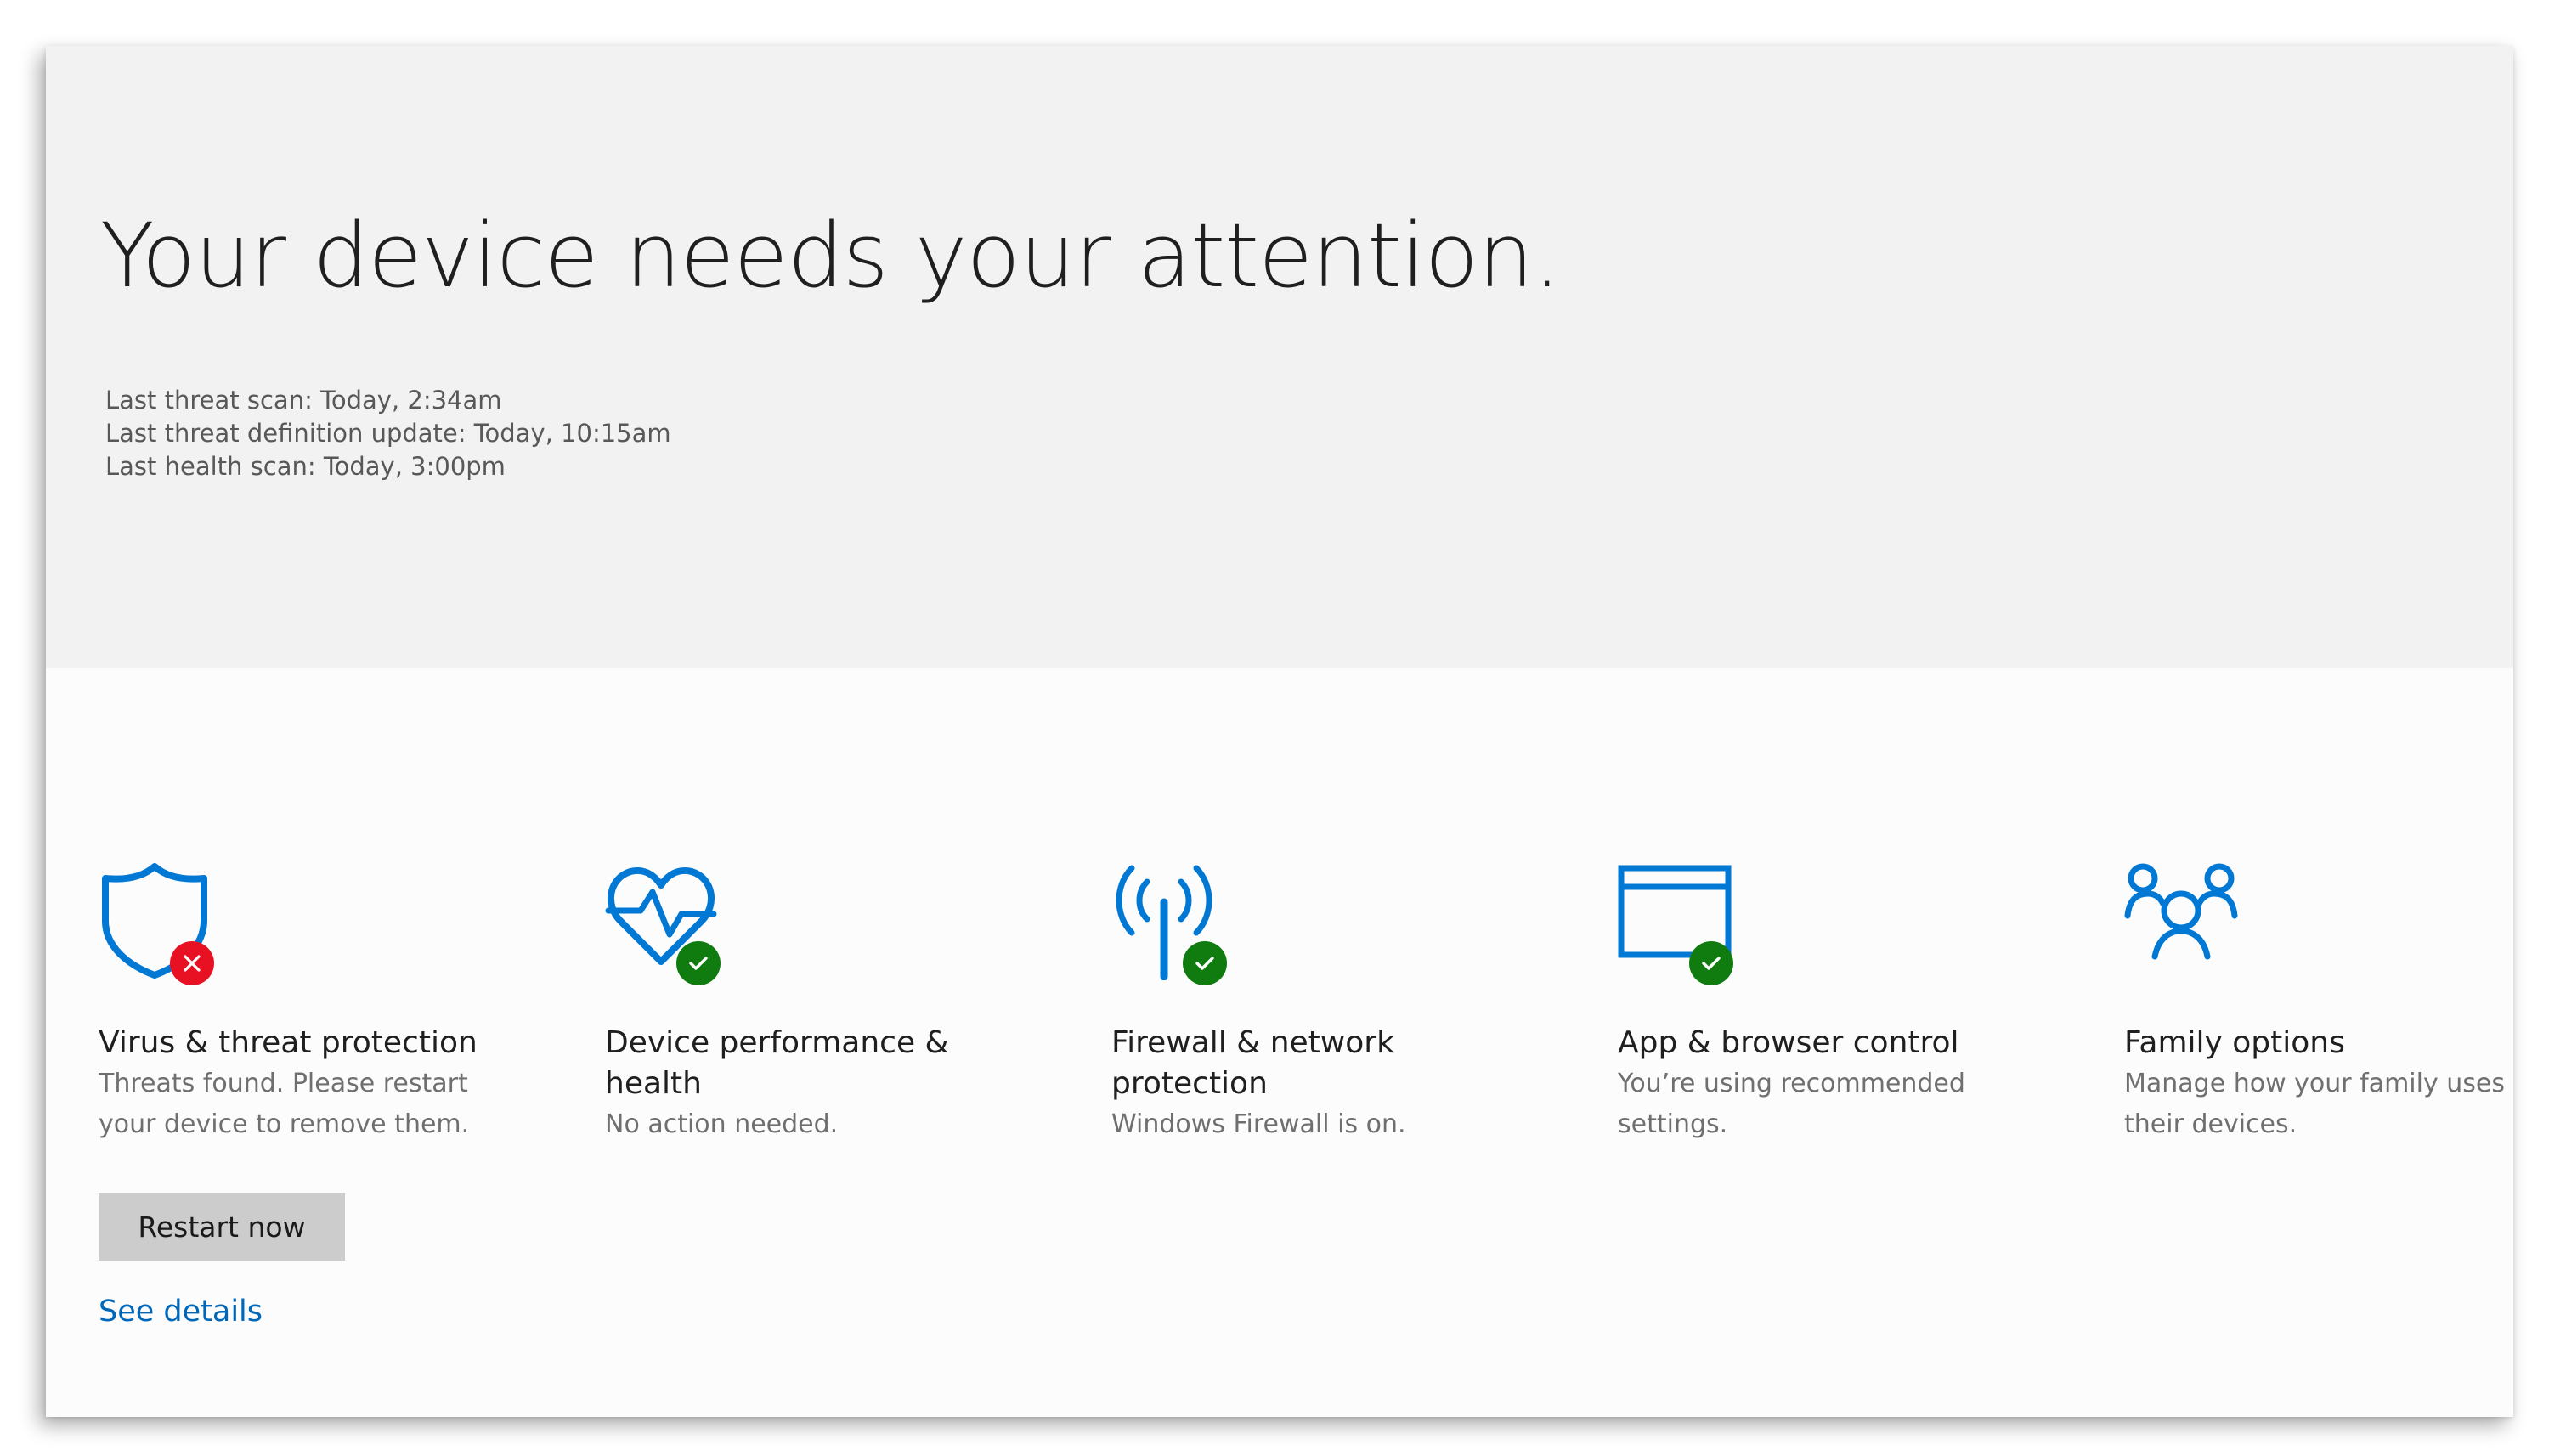 This screenshot has width=2549, height=1456. What do you see at coordinates (722, 1124) in the screenshot?
I see `card-description: No action needed.` at bounding box center [722, 1124].